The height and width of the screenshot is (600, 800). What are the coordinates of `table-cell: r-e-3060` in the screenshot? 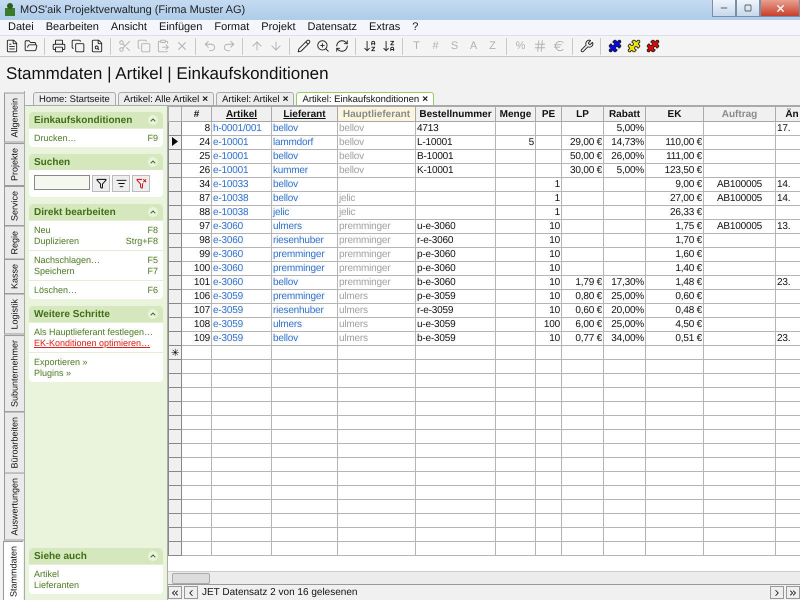 It's located at (456, 241).